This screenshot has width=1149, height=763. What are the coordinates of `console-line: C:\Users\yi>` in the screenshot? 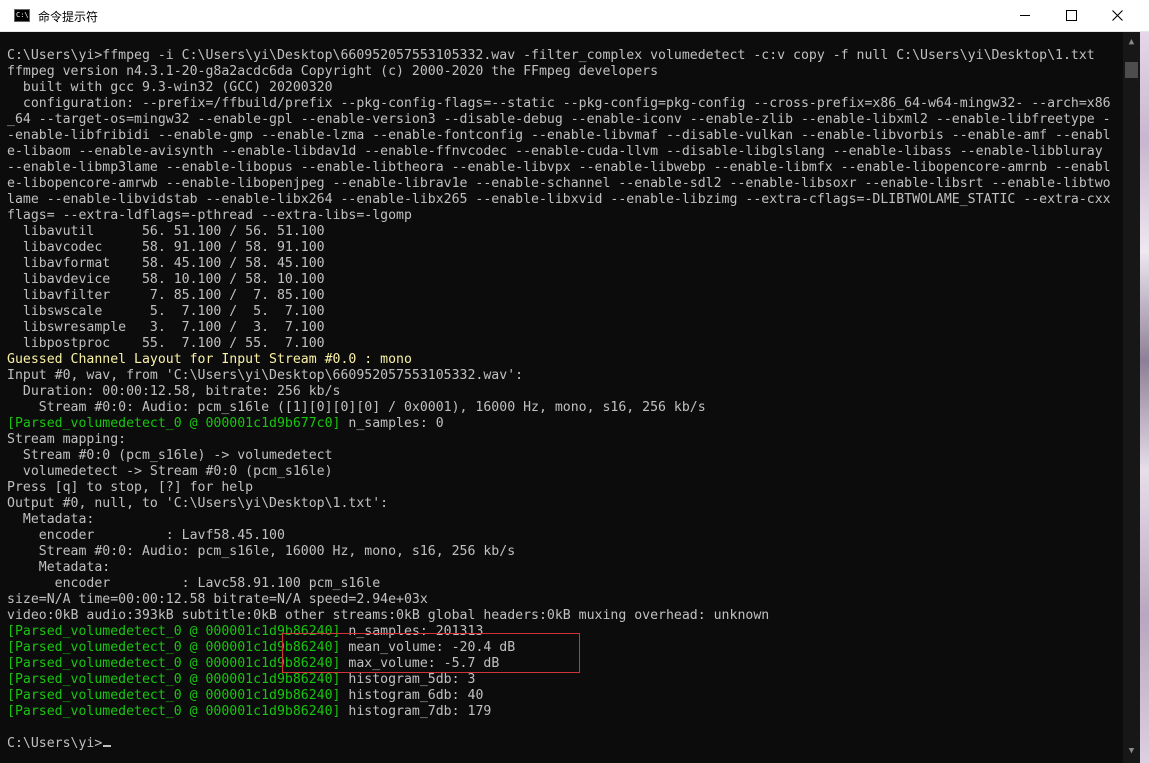 It's located at (559, 744).